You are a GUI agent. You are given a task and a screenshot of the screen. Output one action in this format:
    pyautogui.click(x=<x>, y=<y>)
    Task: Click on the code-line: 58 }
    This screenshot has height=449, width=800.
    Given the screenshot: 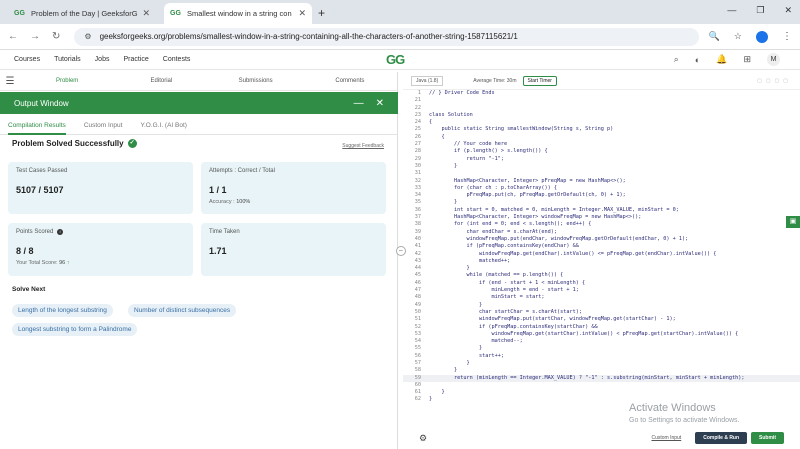 What is the action you would take?
    pyautogui.click(x=601, y=370)
    